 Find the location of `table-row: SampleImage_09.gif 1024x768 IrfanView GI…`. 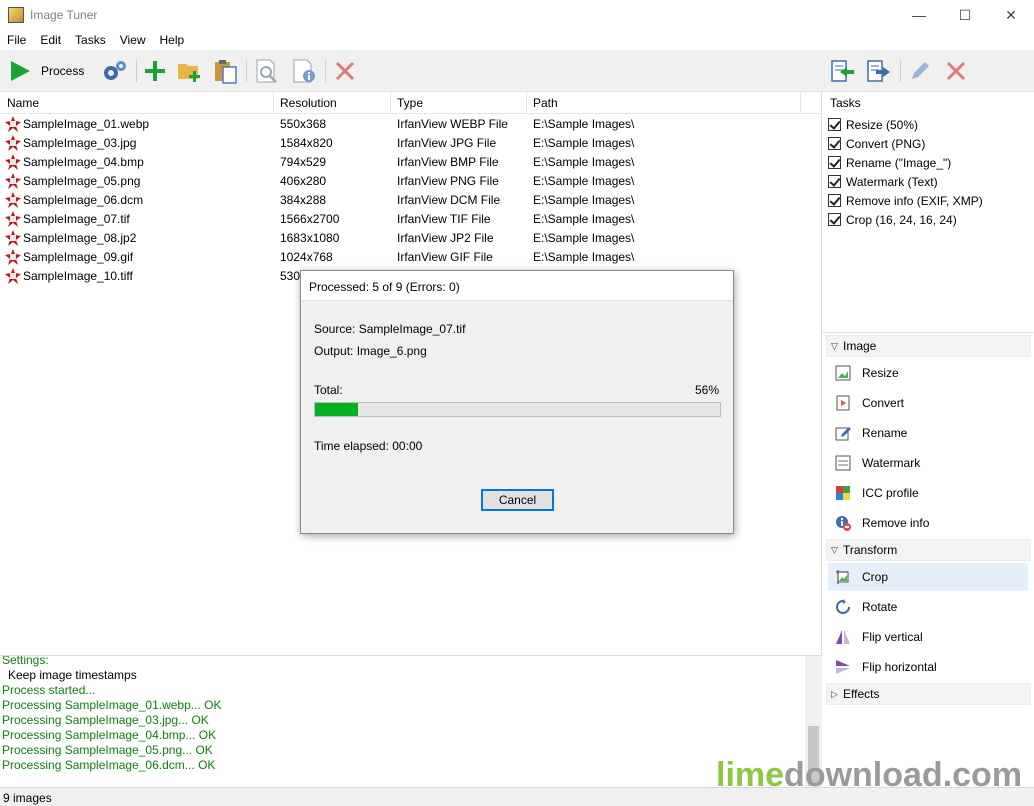

table-row: SampleImage_09.gif 1024x768 IrfanView GI… is located at coordinates (411, 257).